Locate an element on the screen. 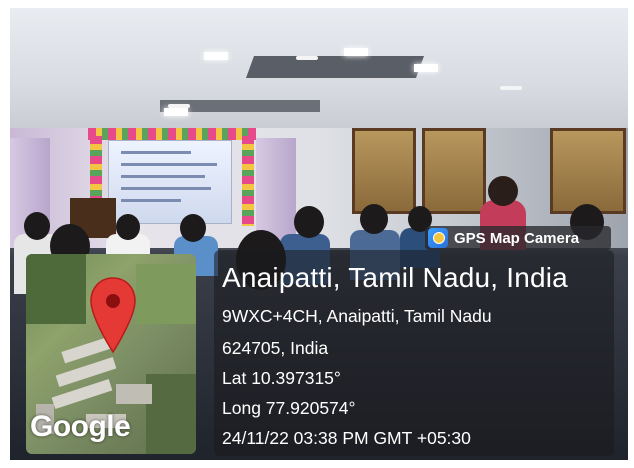  address-line-1: 9WXC+4CH, Anaipatti, Tamil Nadu is located at coordinates (357, 316).